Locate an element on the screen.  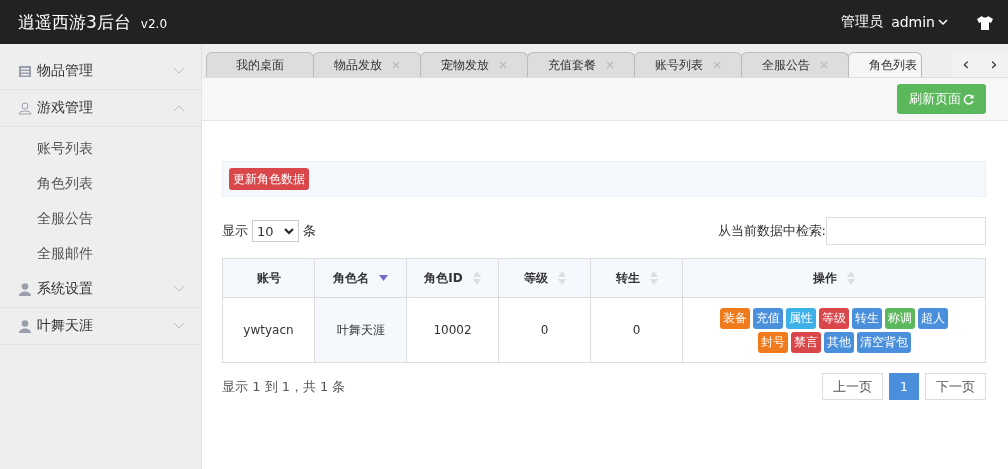
column-header: 账号 is located at coordinates (268, 278).